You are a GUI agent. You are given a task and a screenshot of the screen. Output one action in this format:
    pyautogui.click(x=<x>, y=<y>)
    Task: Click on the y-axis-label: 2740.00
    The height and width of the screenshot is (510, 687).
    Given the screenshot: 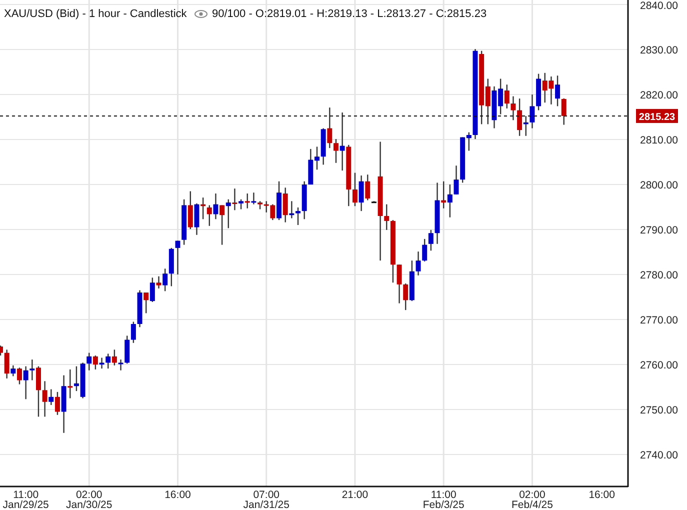 What is the action you would take?
    pyautogui.click(x=659, y=456)
    